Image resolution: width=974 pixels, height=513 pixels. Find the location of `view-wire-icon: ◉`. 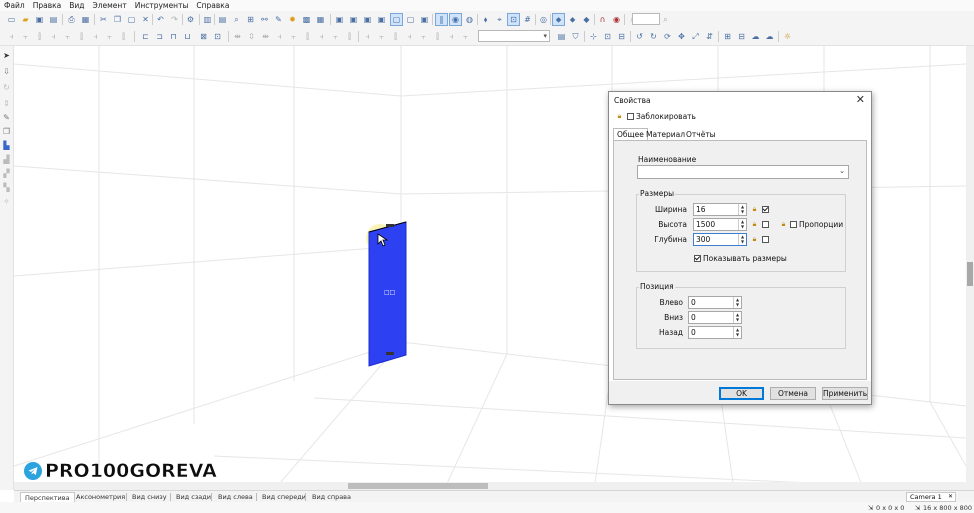

view-wire-icon: ◉ is located at coordinates (455, 19).